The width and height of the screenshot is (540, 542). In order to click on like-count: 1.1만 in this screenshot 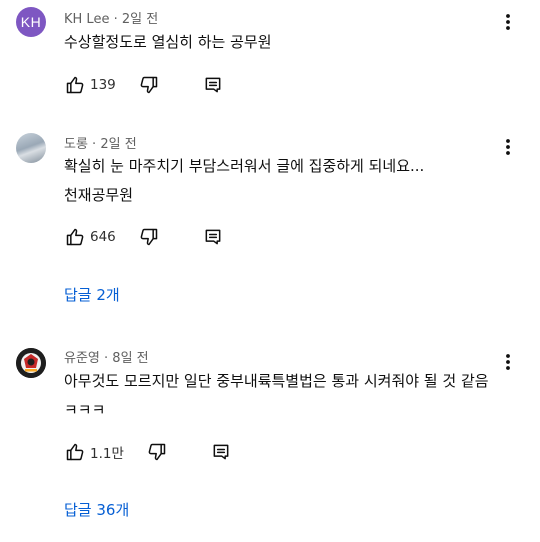, I will do `click(107, 454)`.